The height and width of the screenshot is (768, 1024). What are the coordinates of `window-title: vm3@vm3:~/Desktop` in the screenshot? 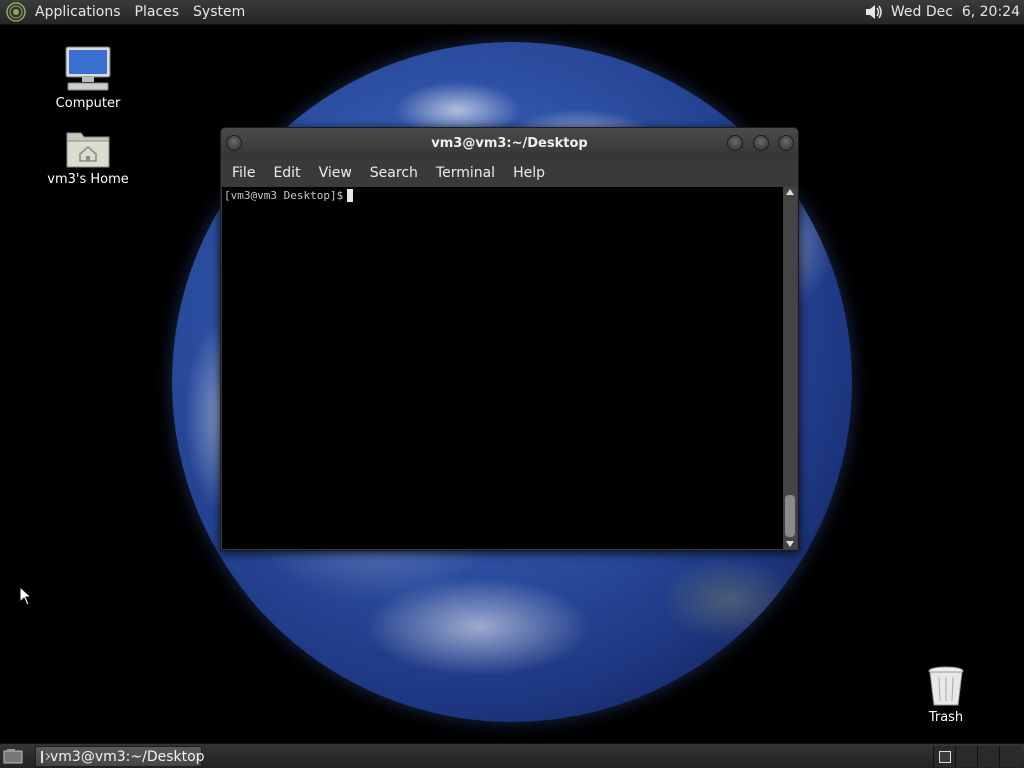 It's located at (509, 143).